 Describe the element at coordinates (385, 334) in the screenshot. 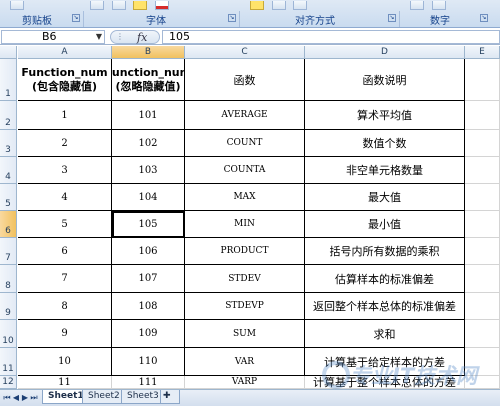

I see `table-cell-description: 求和` at that location.